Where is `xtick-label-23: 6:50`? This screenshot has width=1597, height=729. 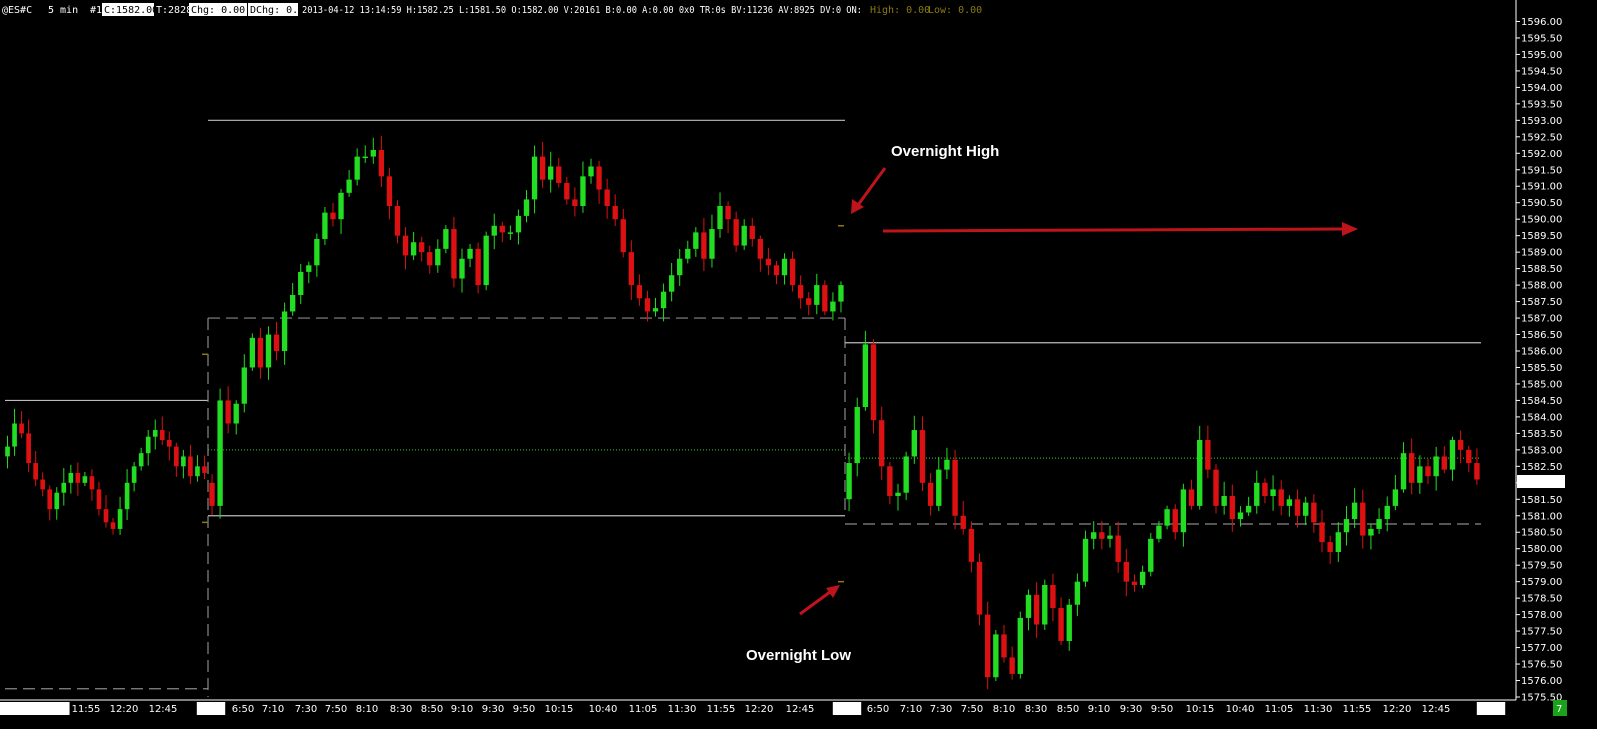
xtick-label-23: 6:50 is located at coordinates (878, 709).